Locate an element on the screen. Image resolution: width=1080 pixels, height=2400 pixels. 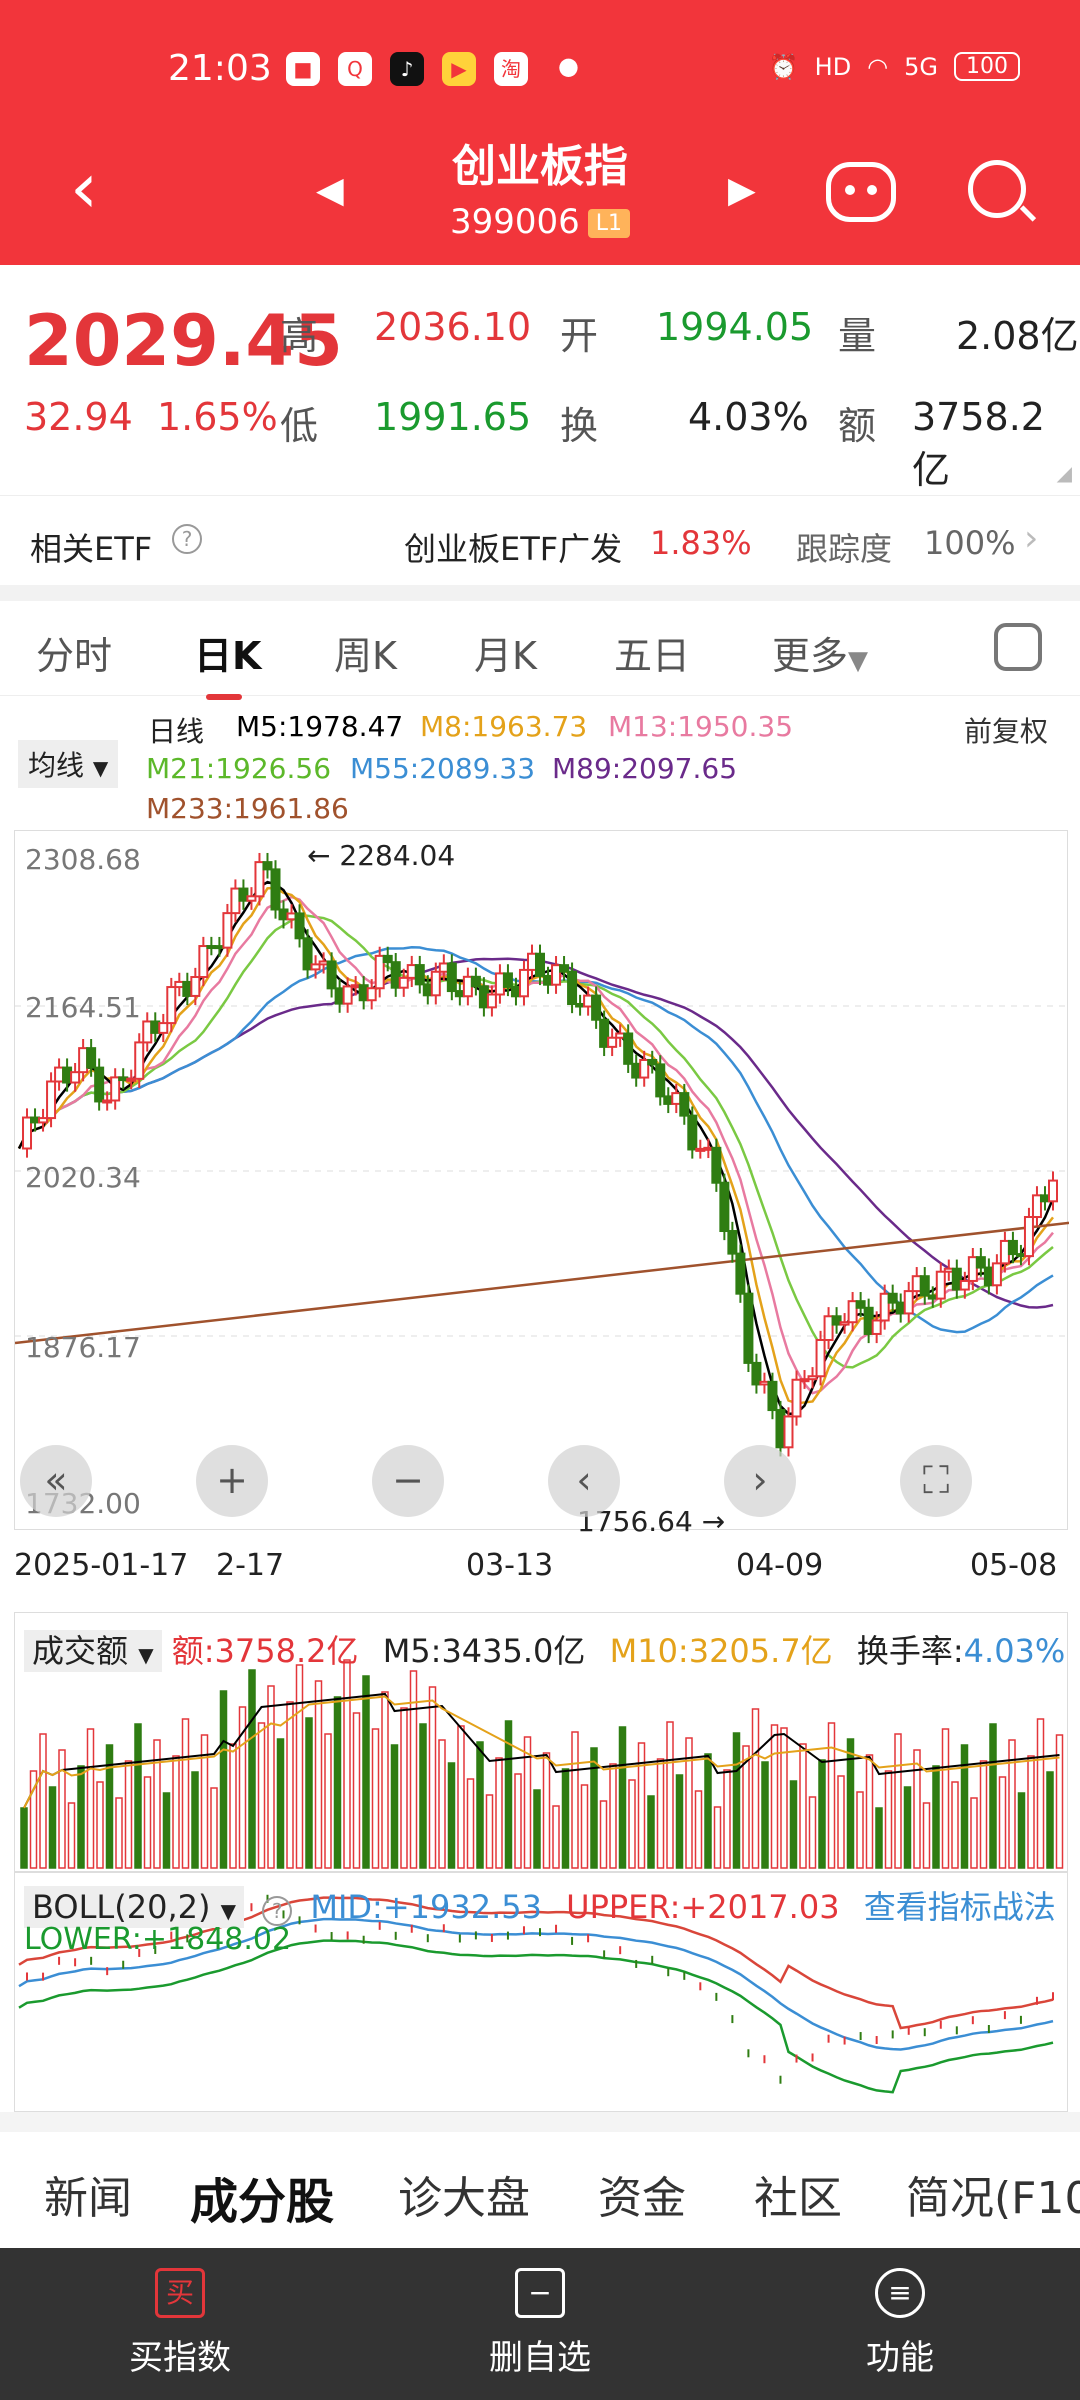
fullscreen-icon: ⛶ is located at coordinates (936, 1481).